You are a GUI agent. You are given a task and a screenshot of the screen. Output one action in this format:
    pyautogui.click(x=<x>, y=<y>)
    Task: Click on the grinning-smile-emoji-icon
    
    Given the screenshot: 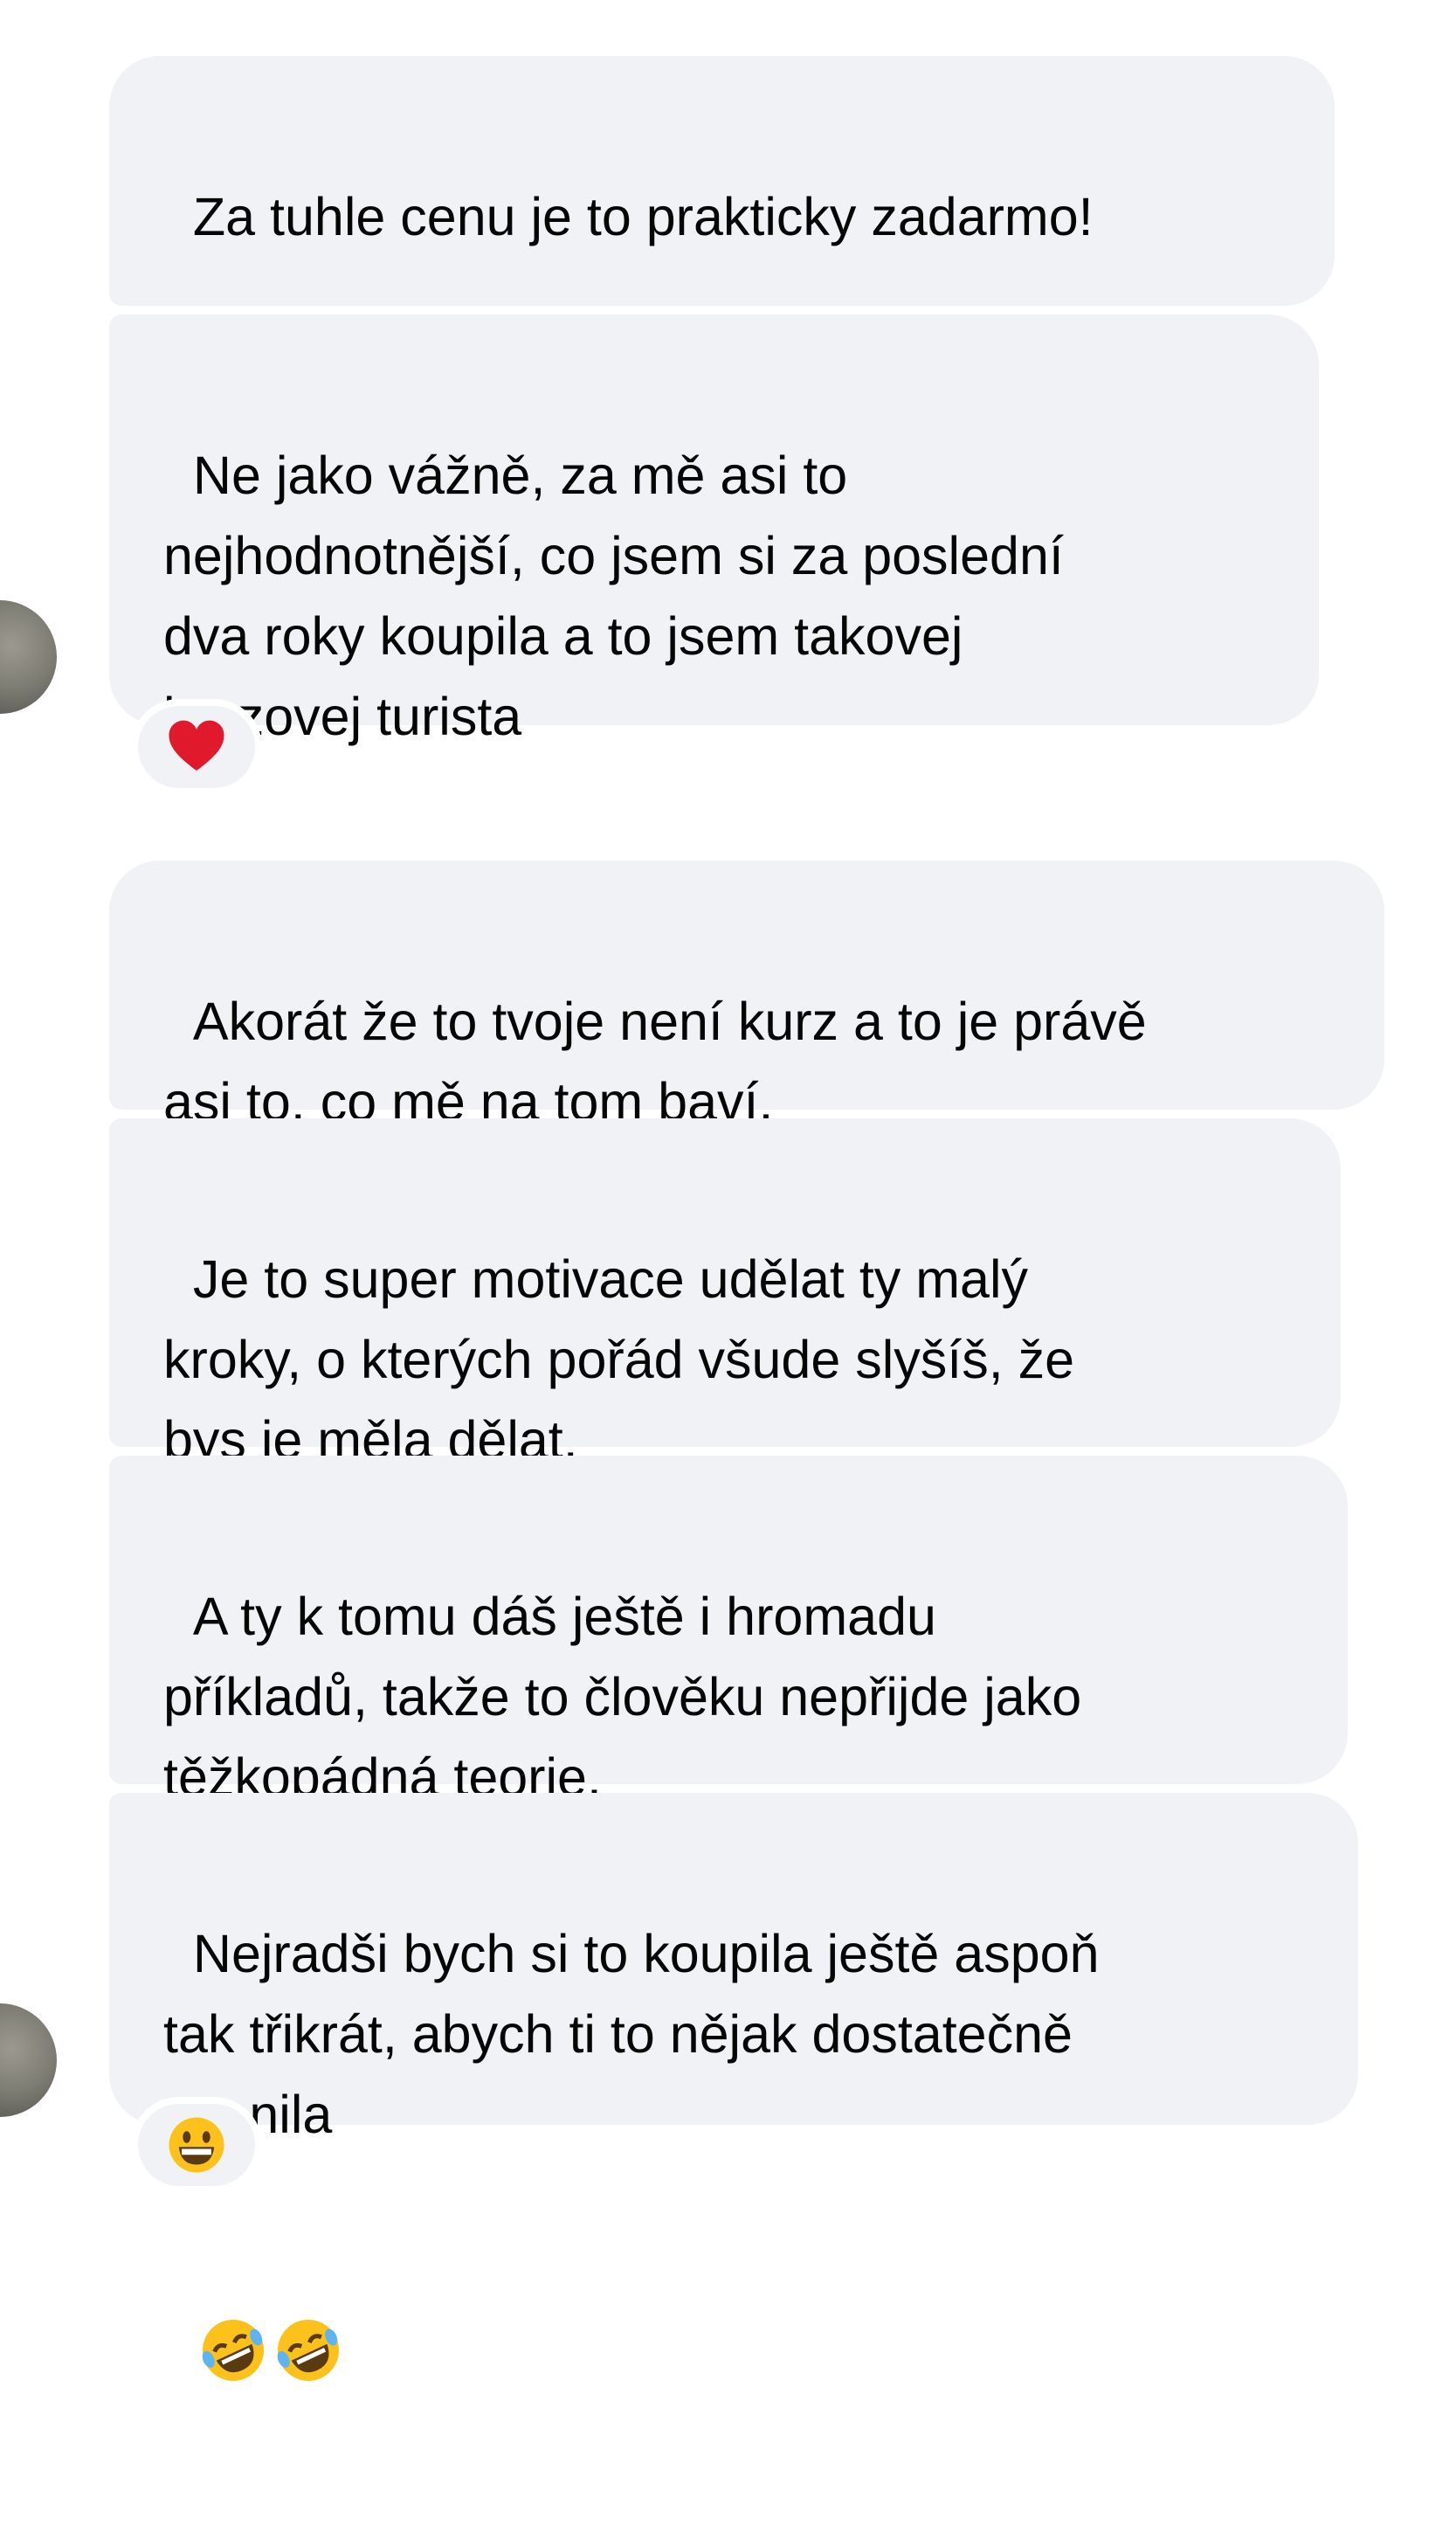 What is the action you would take?
    pyautogui.click(x=196, y=2145)
    